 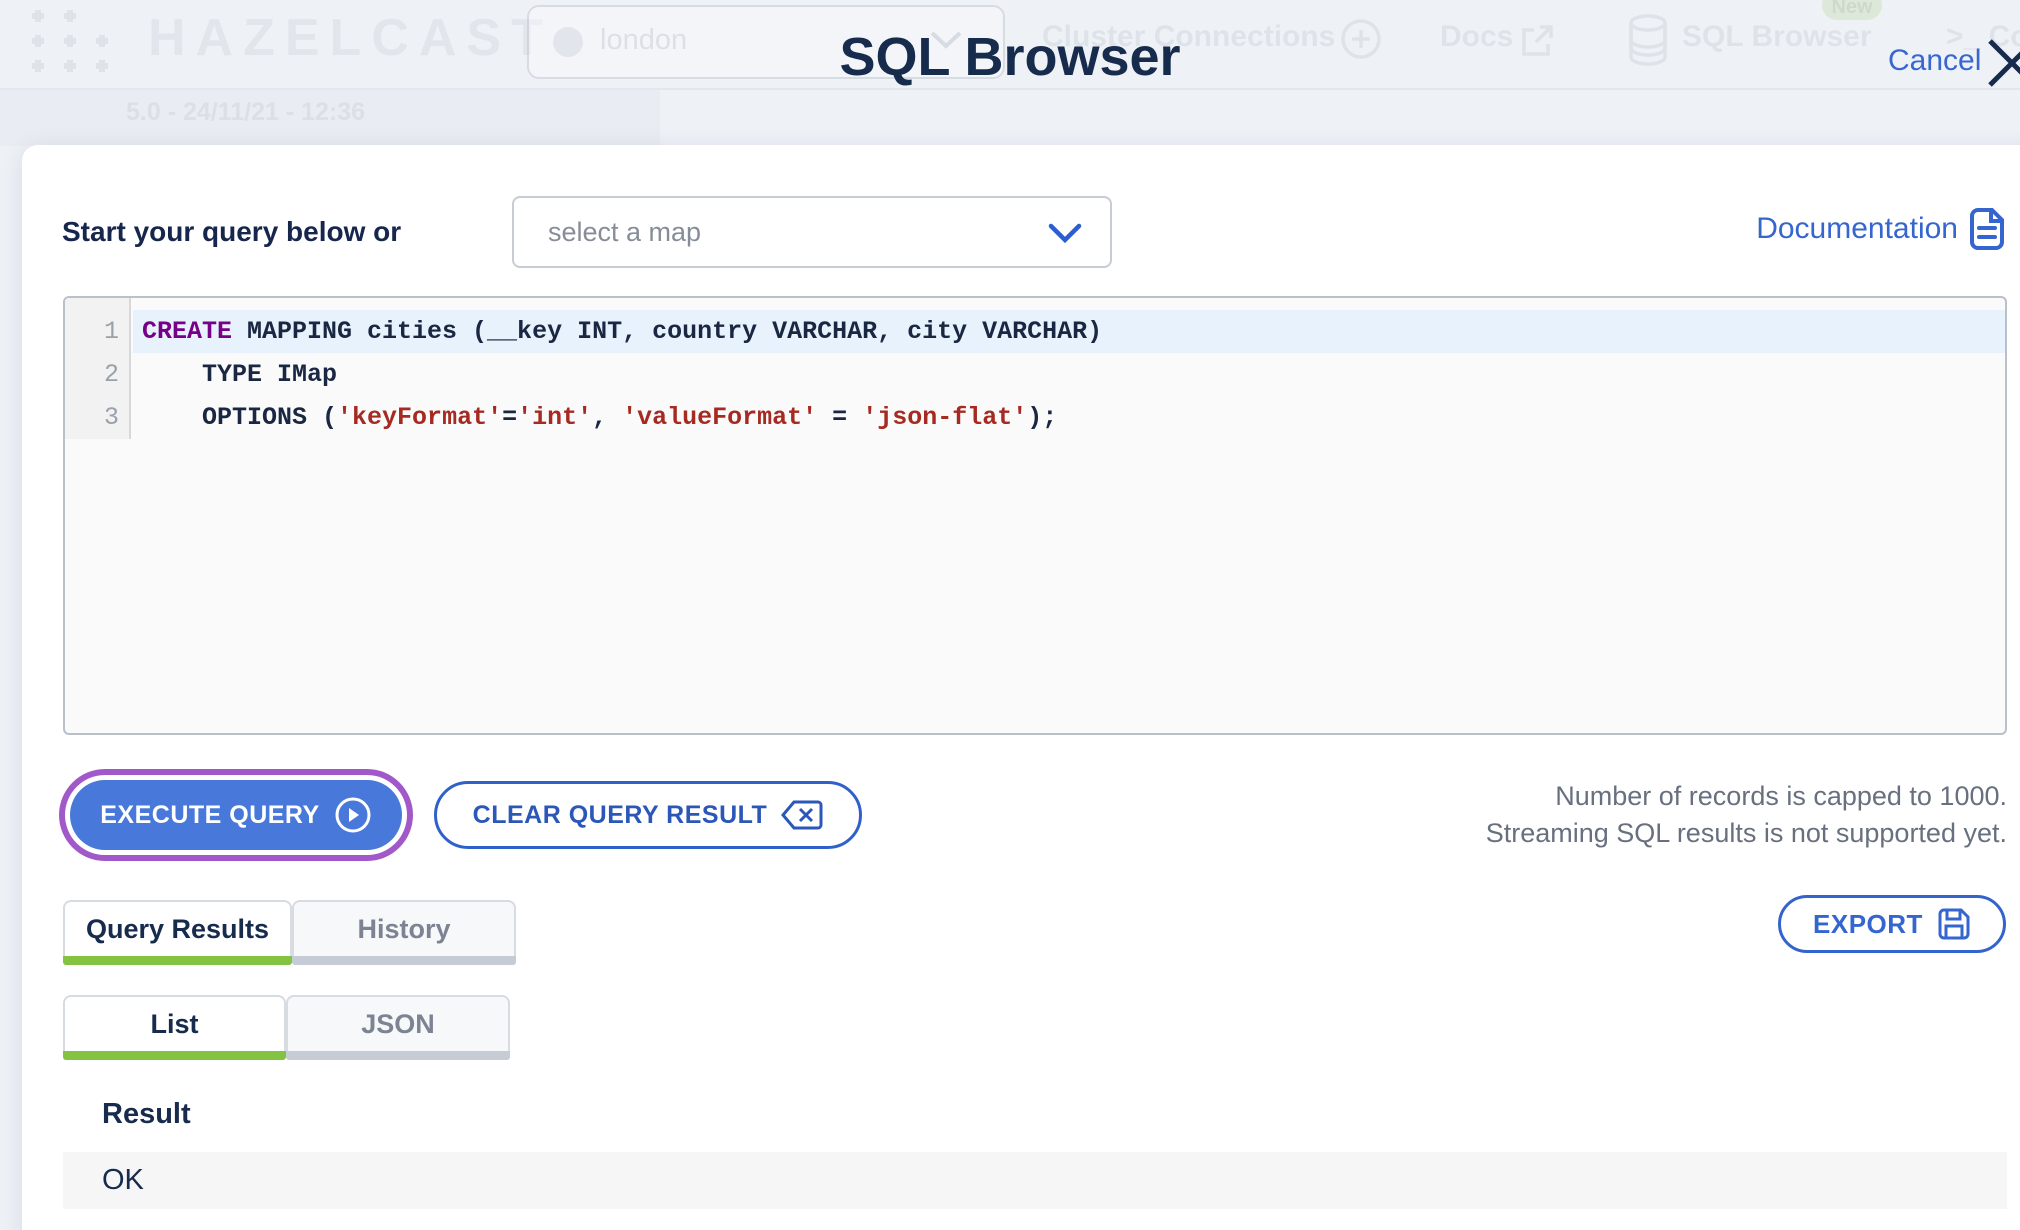 What do you see at coordinates (1934, 61) in the screenshot?
I see `cancel-button: Cancel` at bounding box center [1934, 61].